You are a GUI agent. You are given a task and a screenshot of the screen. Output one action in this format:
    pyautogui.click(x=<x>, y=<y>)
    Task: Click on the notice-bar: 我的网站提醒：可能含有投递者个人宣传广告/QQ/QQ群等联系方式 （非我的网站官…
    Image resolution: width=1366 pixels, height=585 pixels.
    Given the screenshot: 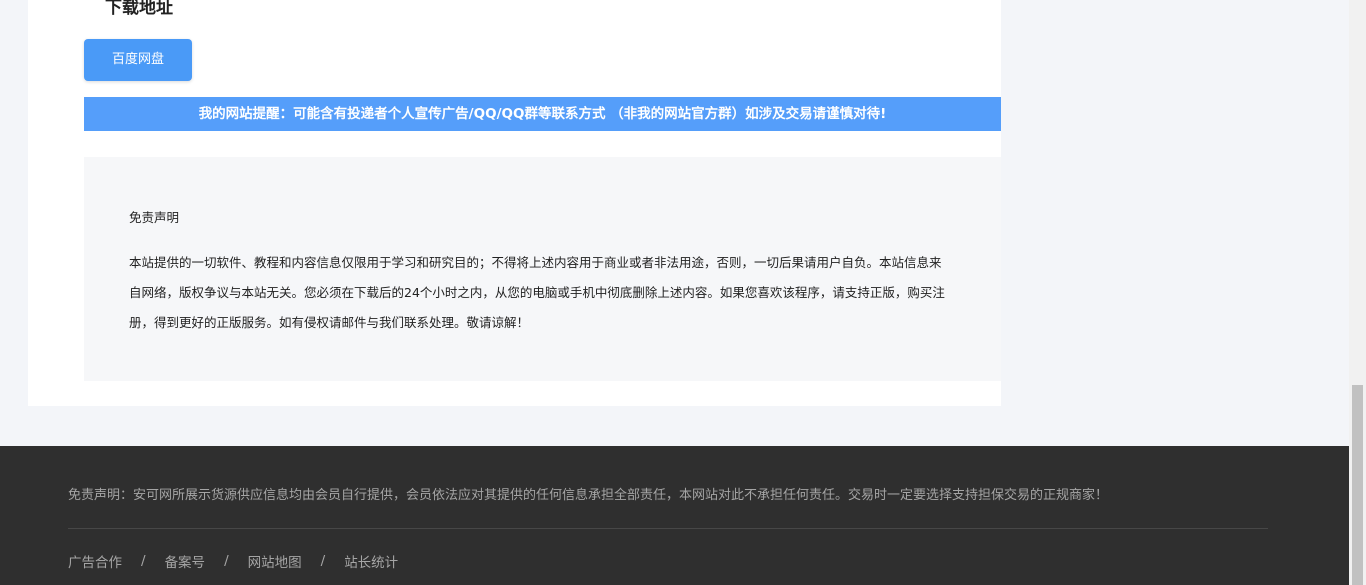 What is the action you would take?
    pyautogui.click(x=542, y=114)
    